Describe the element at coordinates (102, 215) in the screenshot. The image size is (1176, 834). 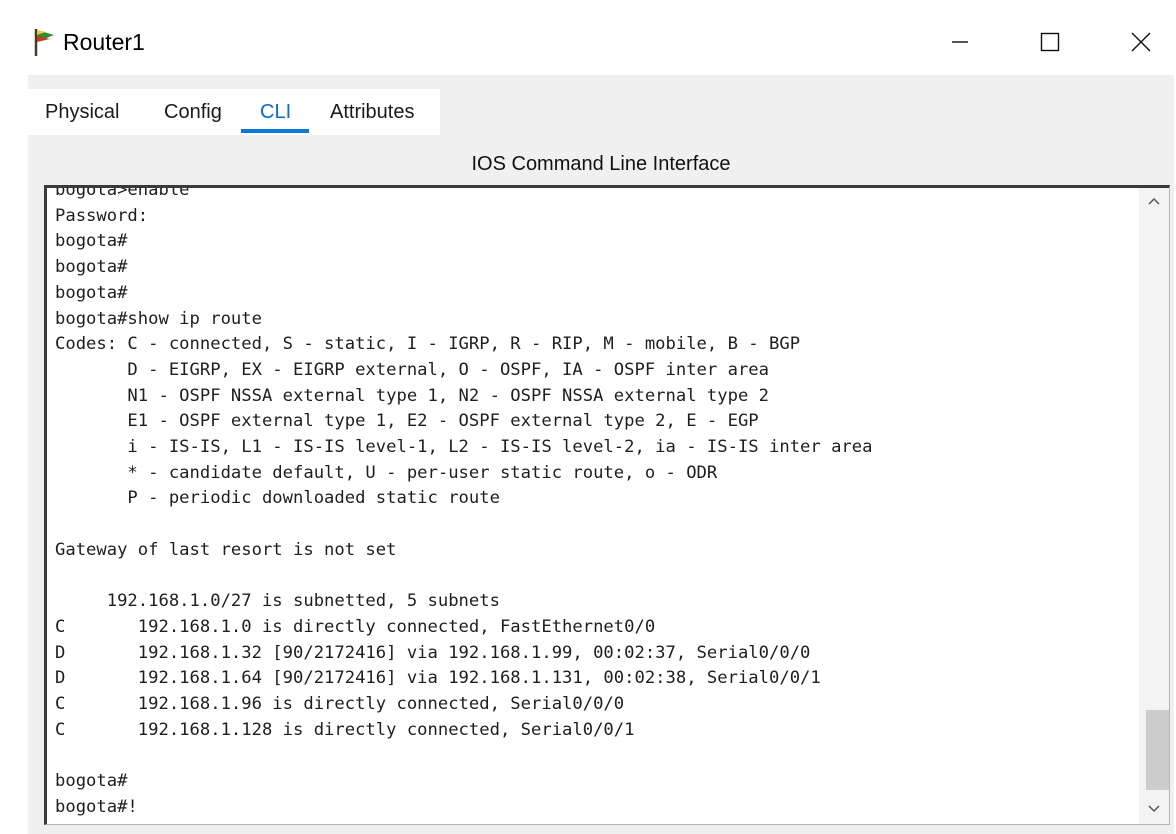
I see `terminal-line: Password:` at that location.